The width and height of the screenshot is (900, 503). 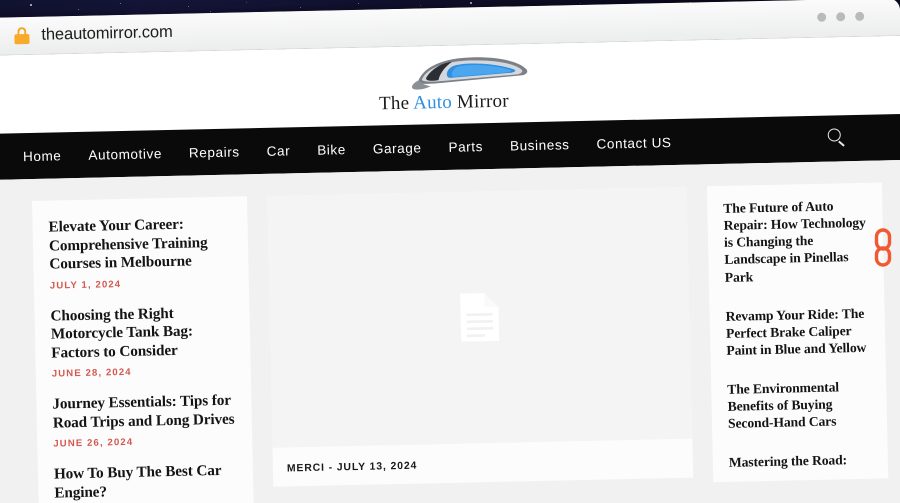 I want to click on window-controls, so click(x=841, y=16).